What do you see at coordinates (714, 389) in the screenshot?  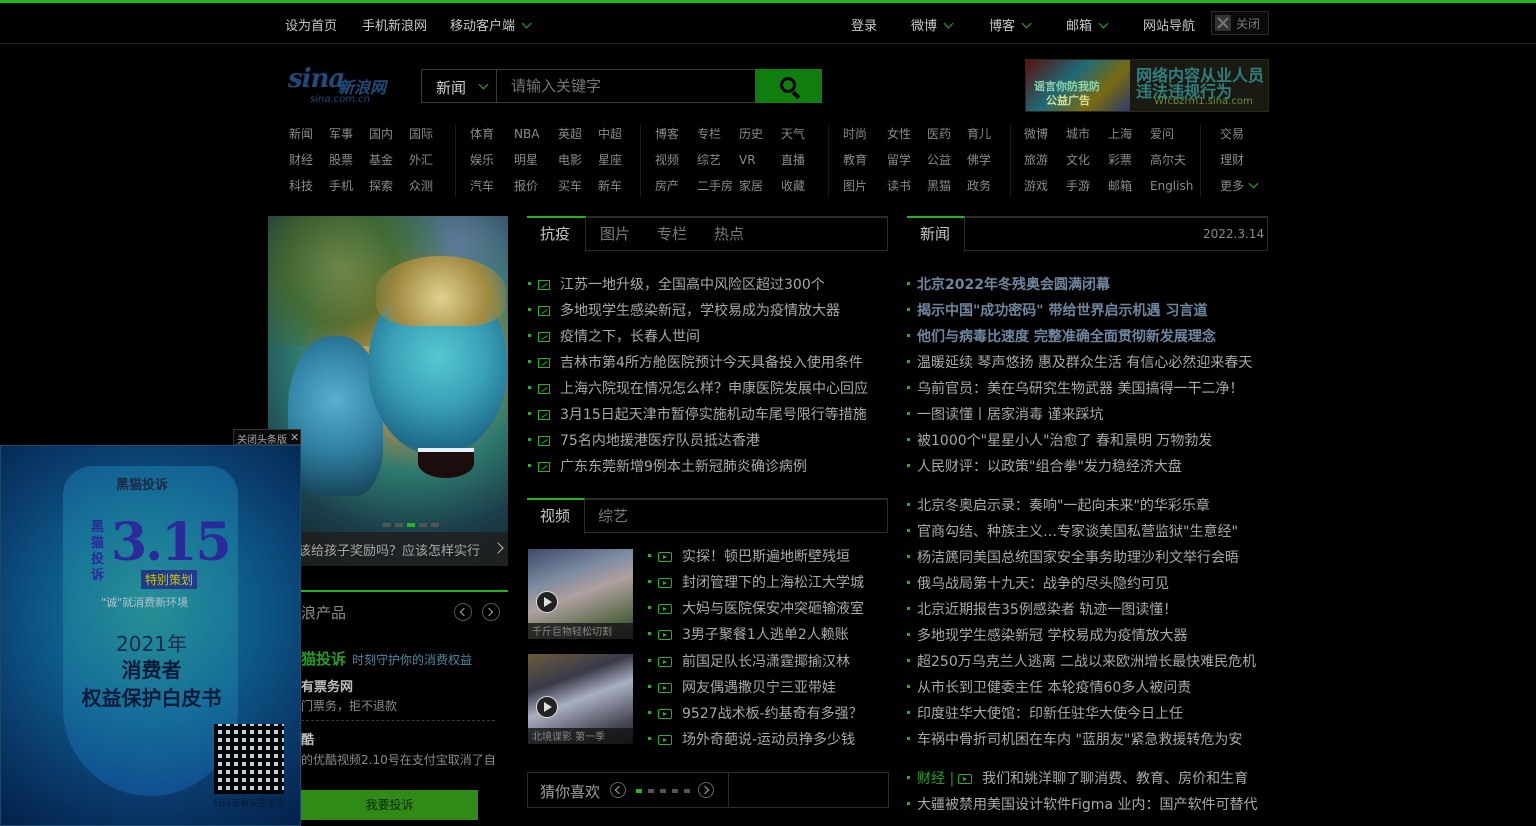 I see `list-item-text: 上海六院现在情况怎么样？申康医院发展中心回应` at bounding box center [714, 389].